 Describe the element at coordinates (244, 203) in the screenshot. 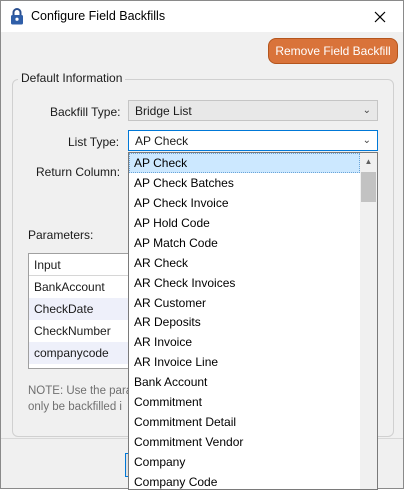

I see `dropdown-item: AP Check Invoice` at that location.